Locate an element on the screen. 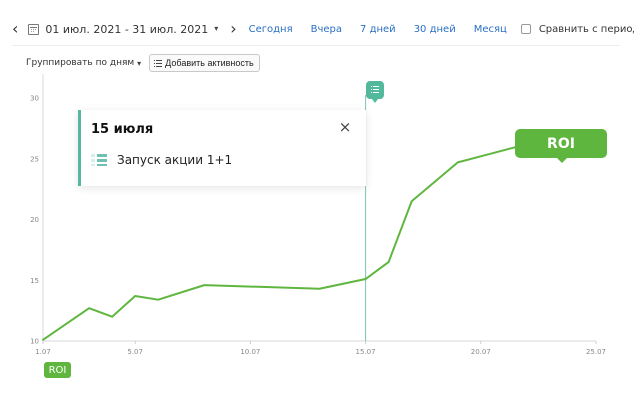  tooltip-date: 15 июля is located at coordinates (122, 129).